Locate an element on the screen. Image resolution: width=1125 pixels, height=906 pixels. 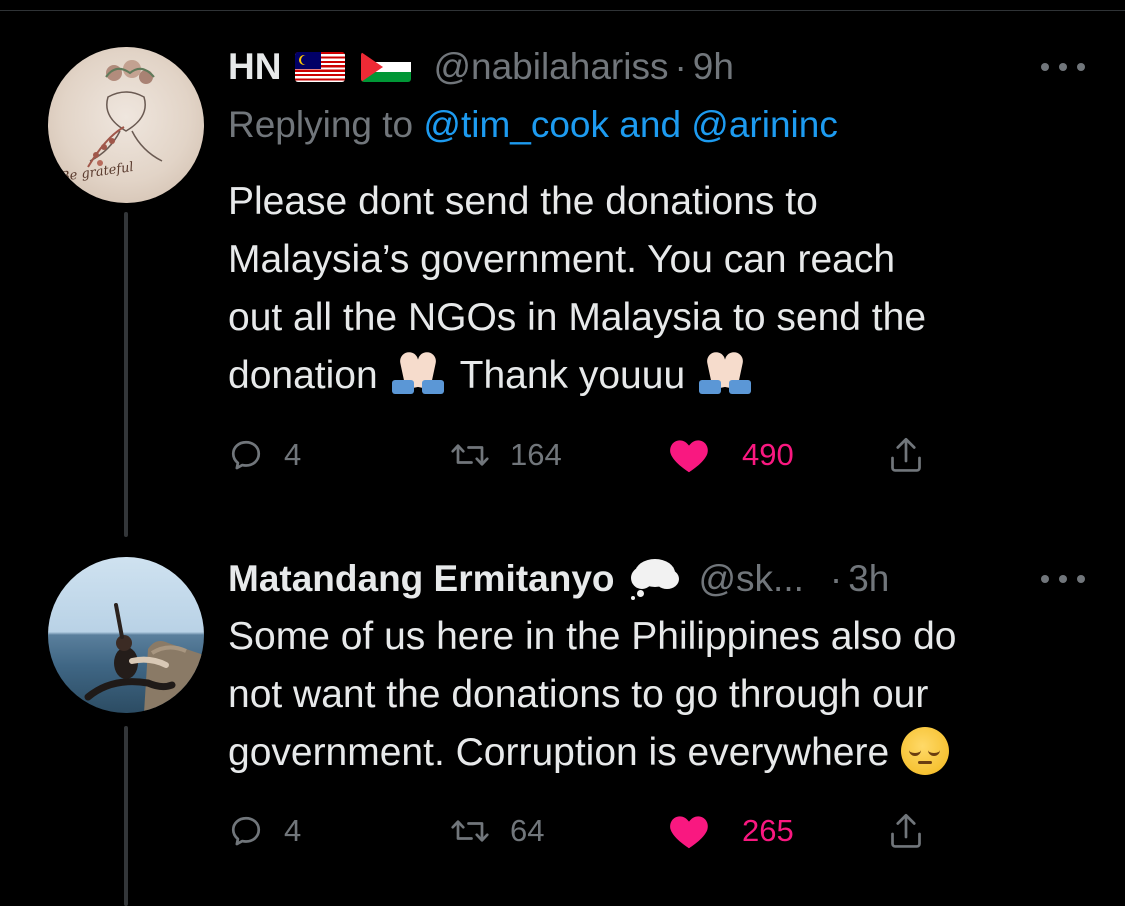
flag-palestine-icon is located at coordinates (386, 67).